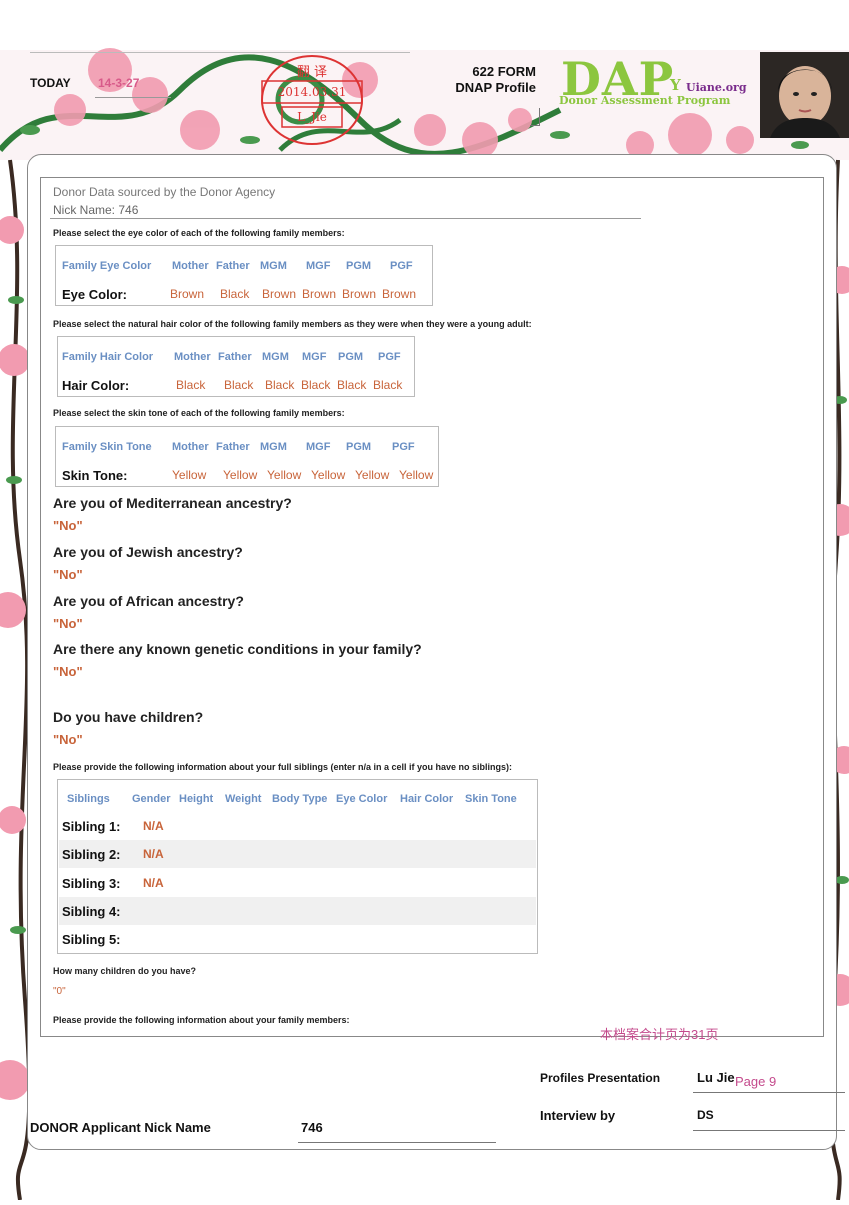 This screenshot has height=1205, width=849. What do you see at coordinates (88, 799) in the screenshot?
I see `siblings-header-0: Siblings` at bounding box center [88, 799].